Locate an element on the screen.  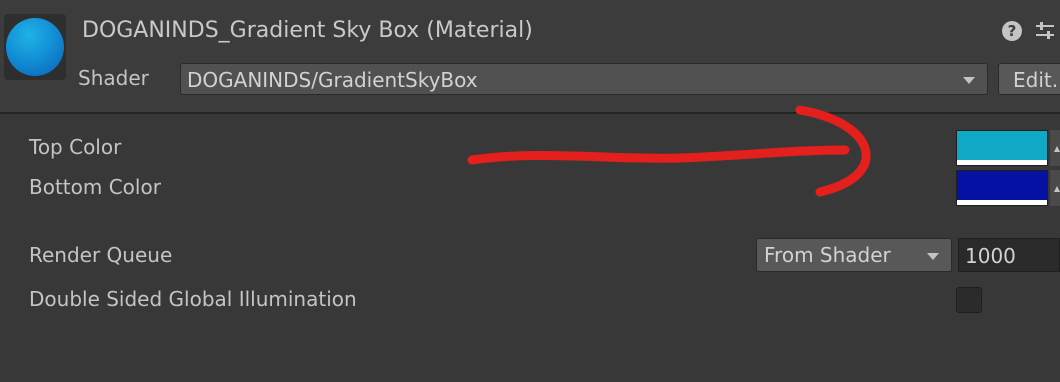
bottom-color-fill is located at coordinates (1002, 185).